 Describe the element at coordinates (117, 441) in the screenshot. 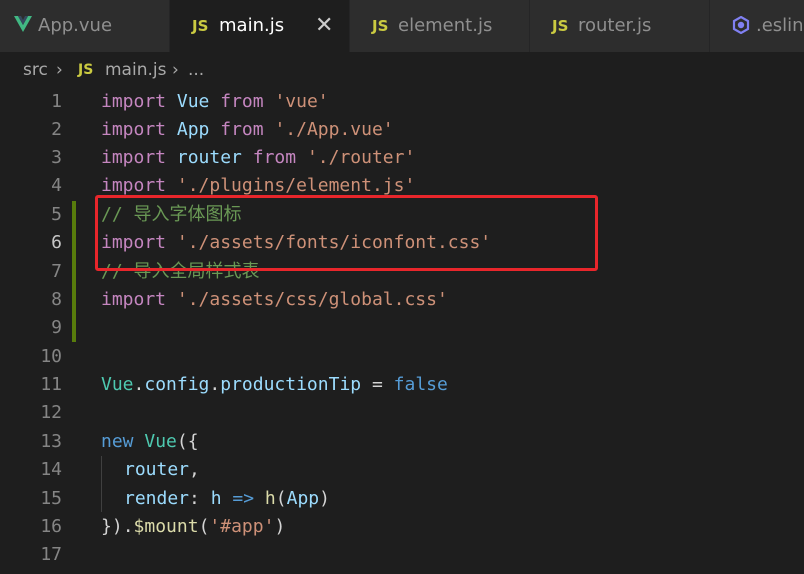

I see `keyword: new` at that location.